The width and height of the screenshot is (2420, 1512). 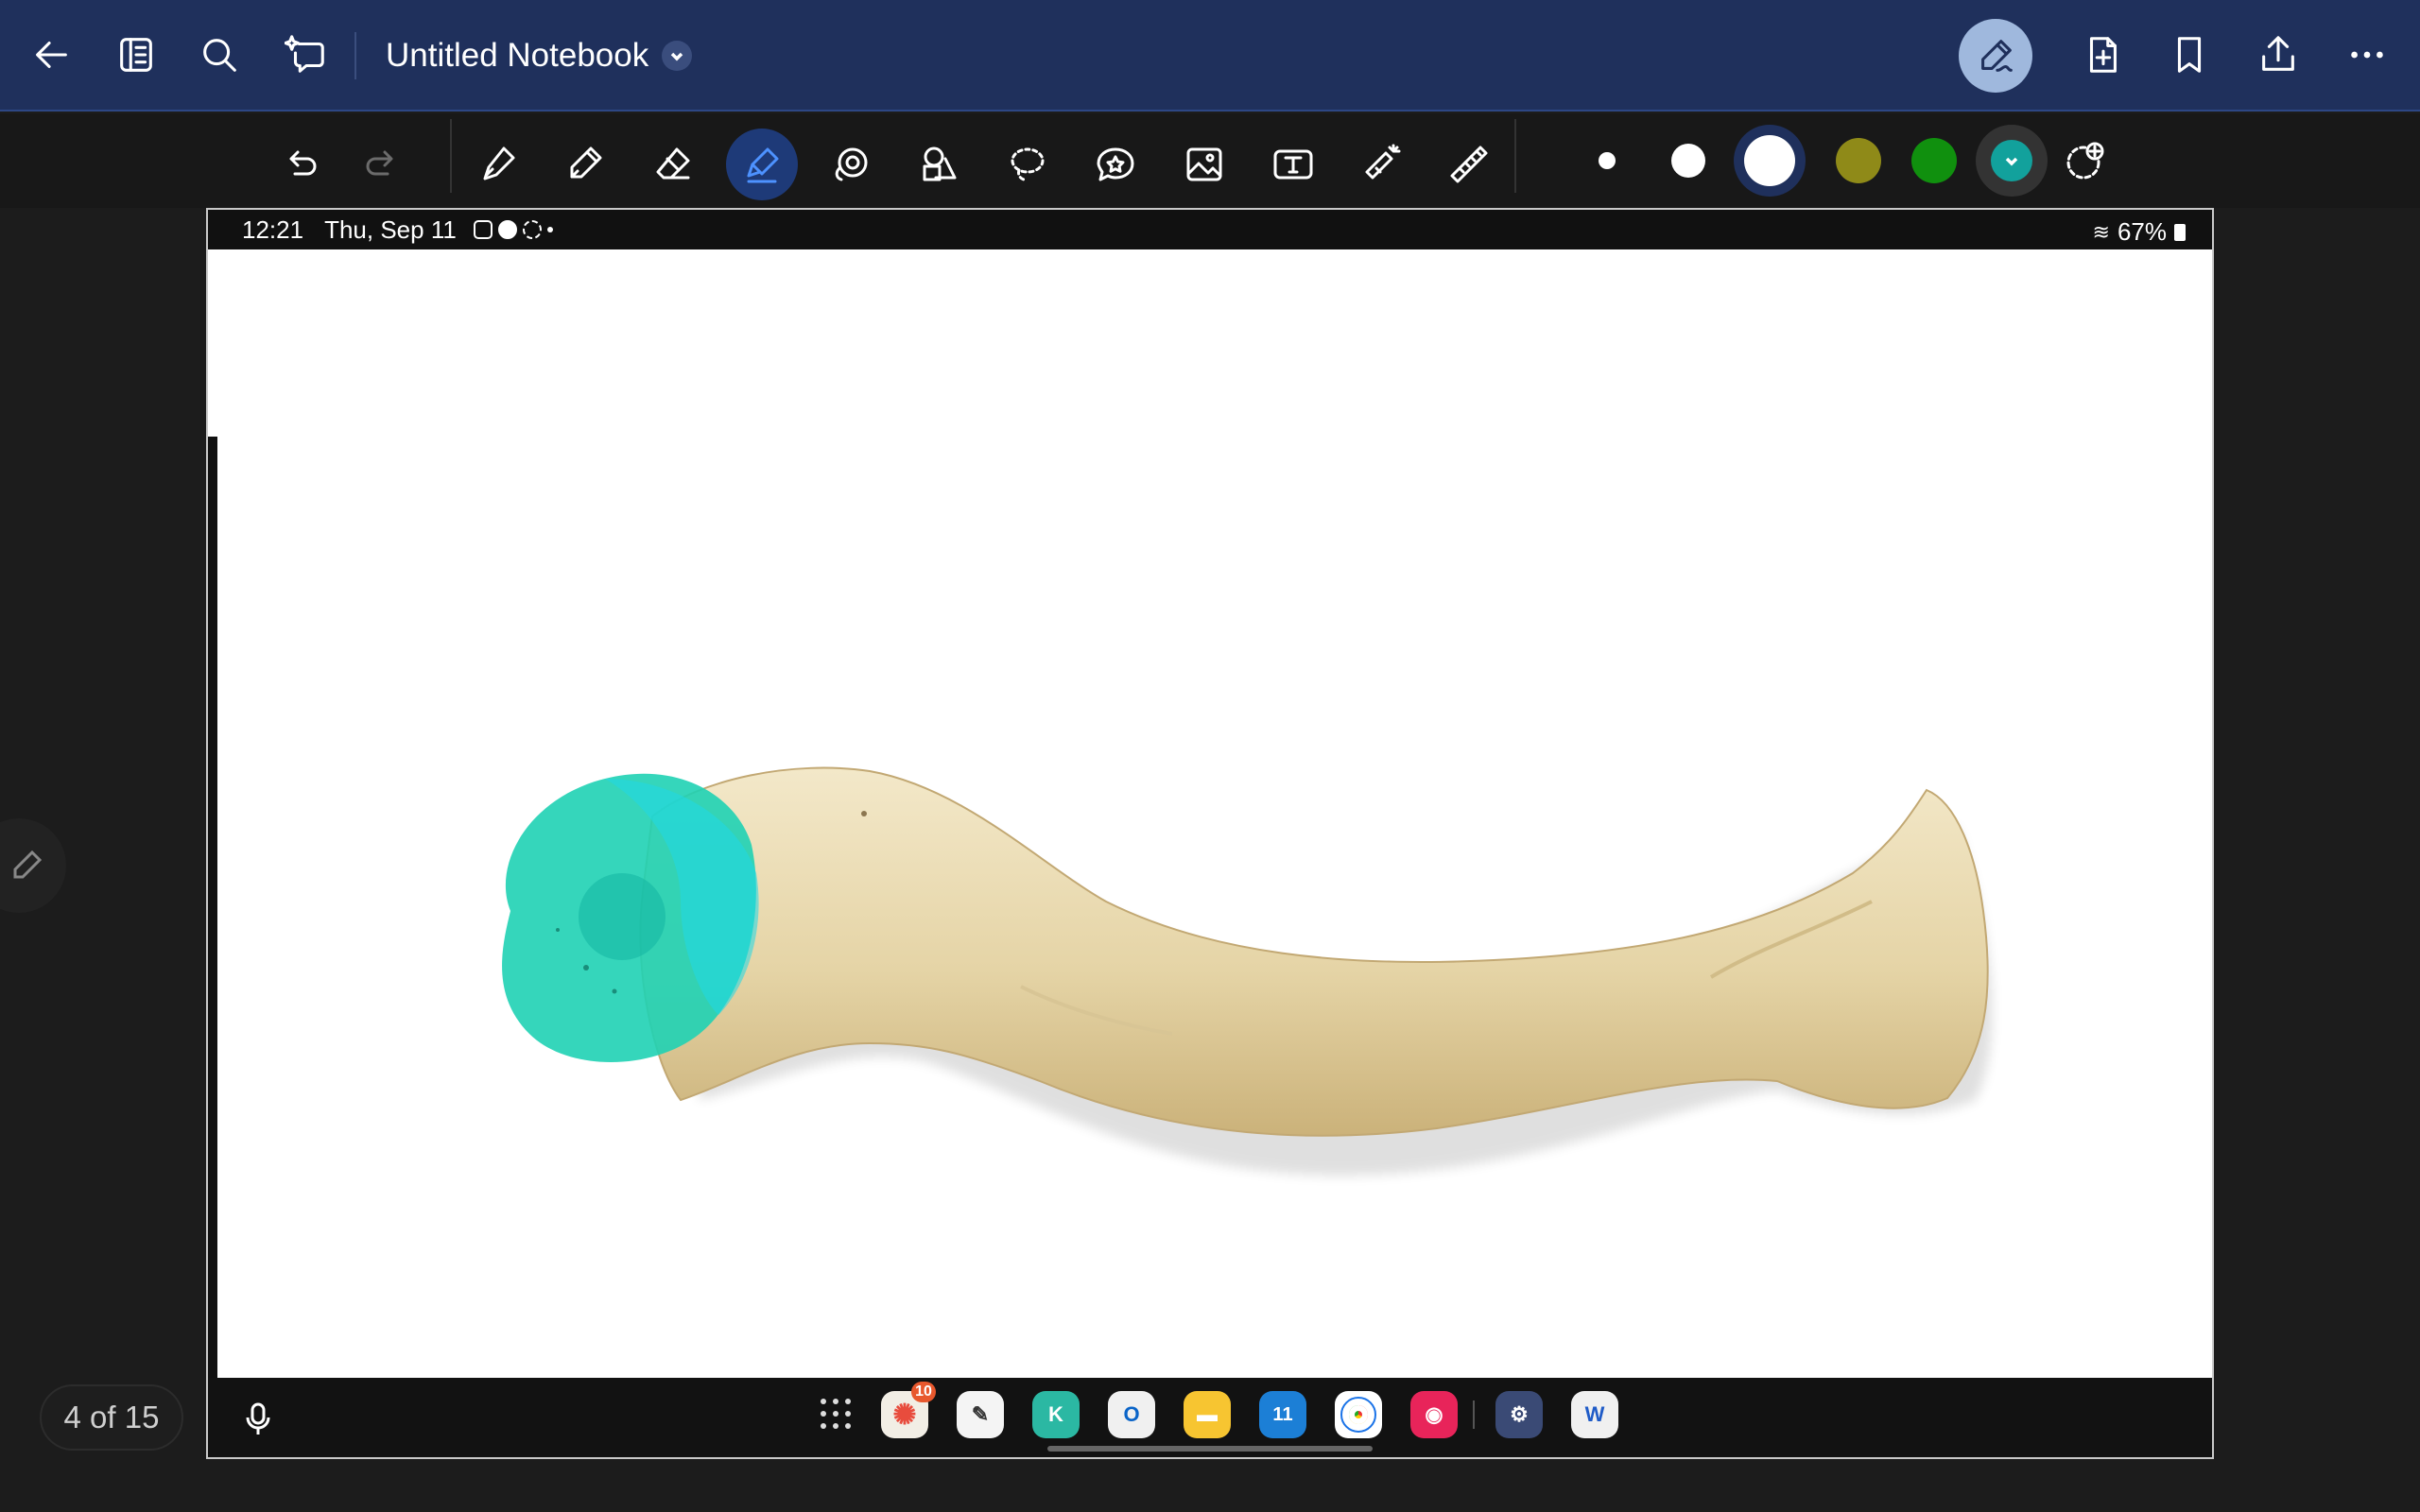 I want to click on color-dot-olive, so click(x=1858, y=160).